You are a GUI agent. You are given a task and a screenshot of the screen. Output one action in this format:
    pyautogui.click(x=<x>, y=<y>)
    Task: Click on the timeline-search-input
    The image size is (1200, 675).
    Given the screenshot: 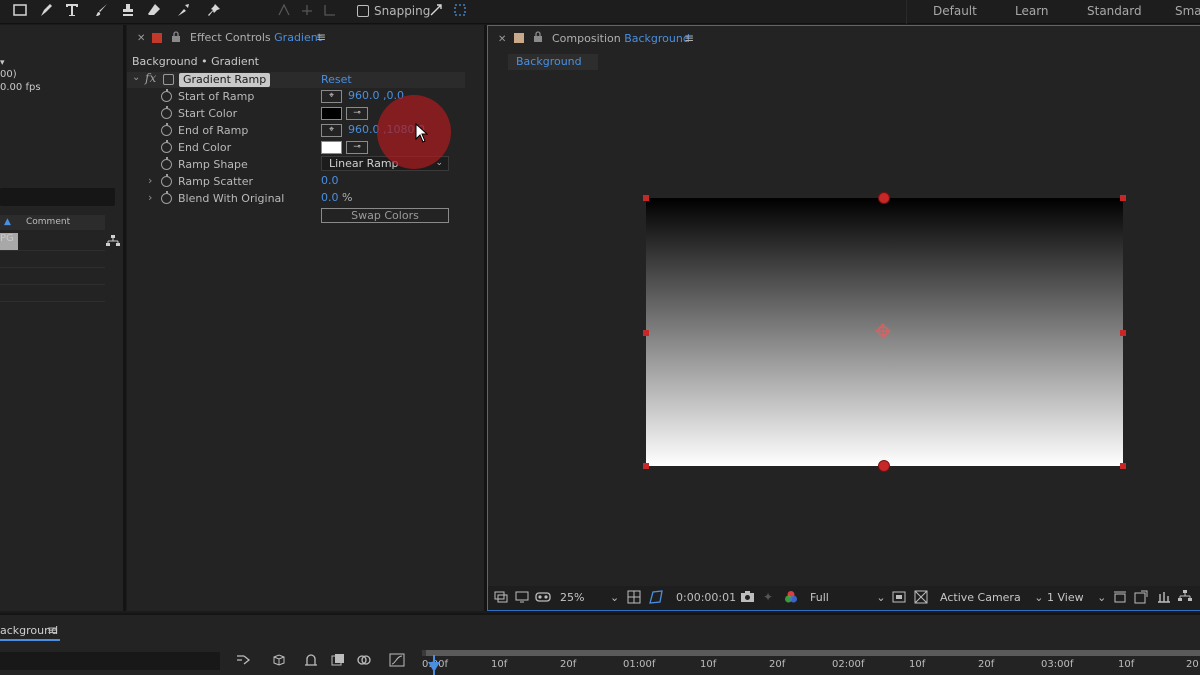 What is the action you would take?
    pyautogui.click(x=110, y=661)
    